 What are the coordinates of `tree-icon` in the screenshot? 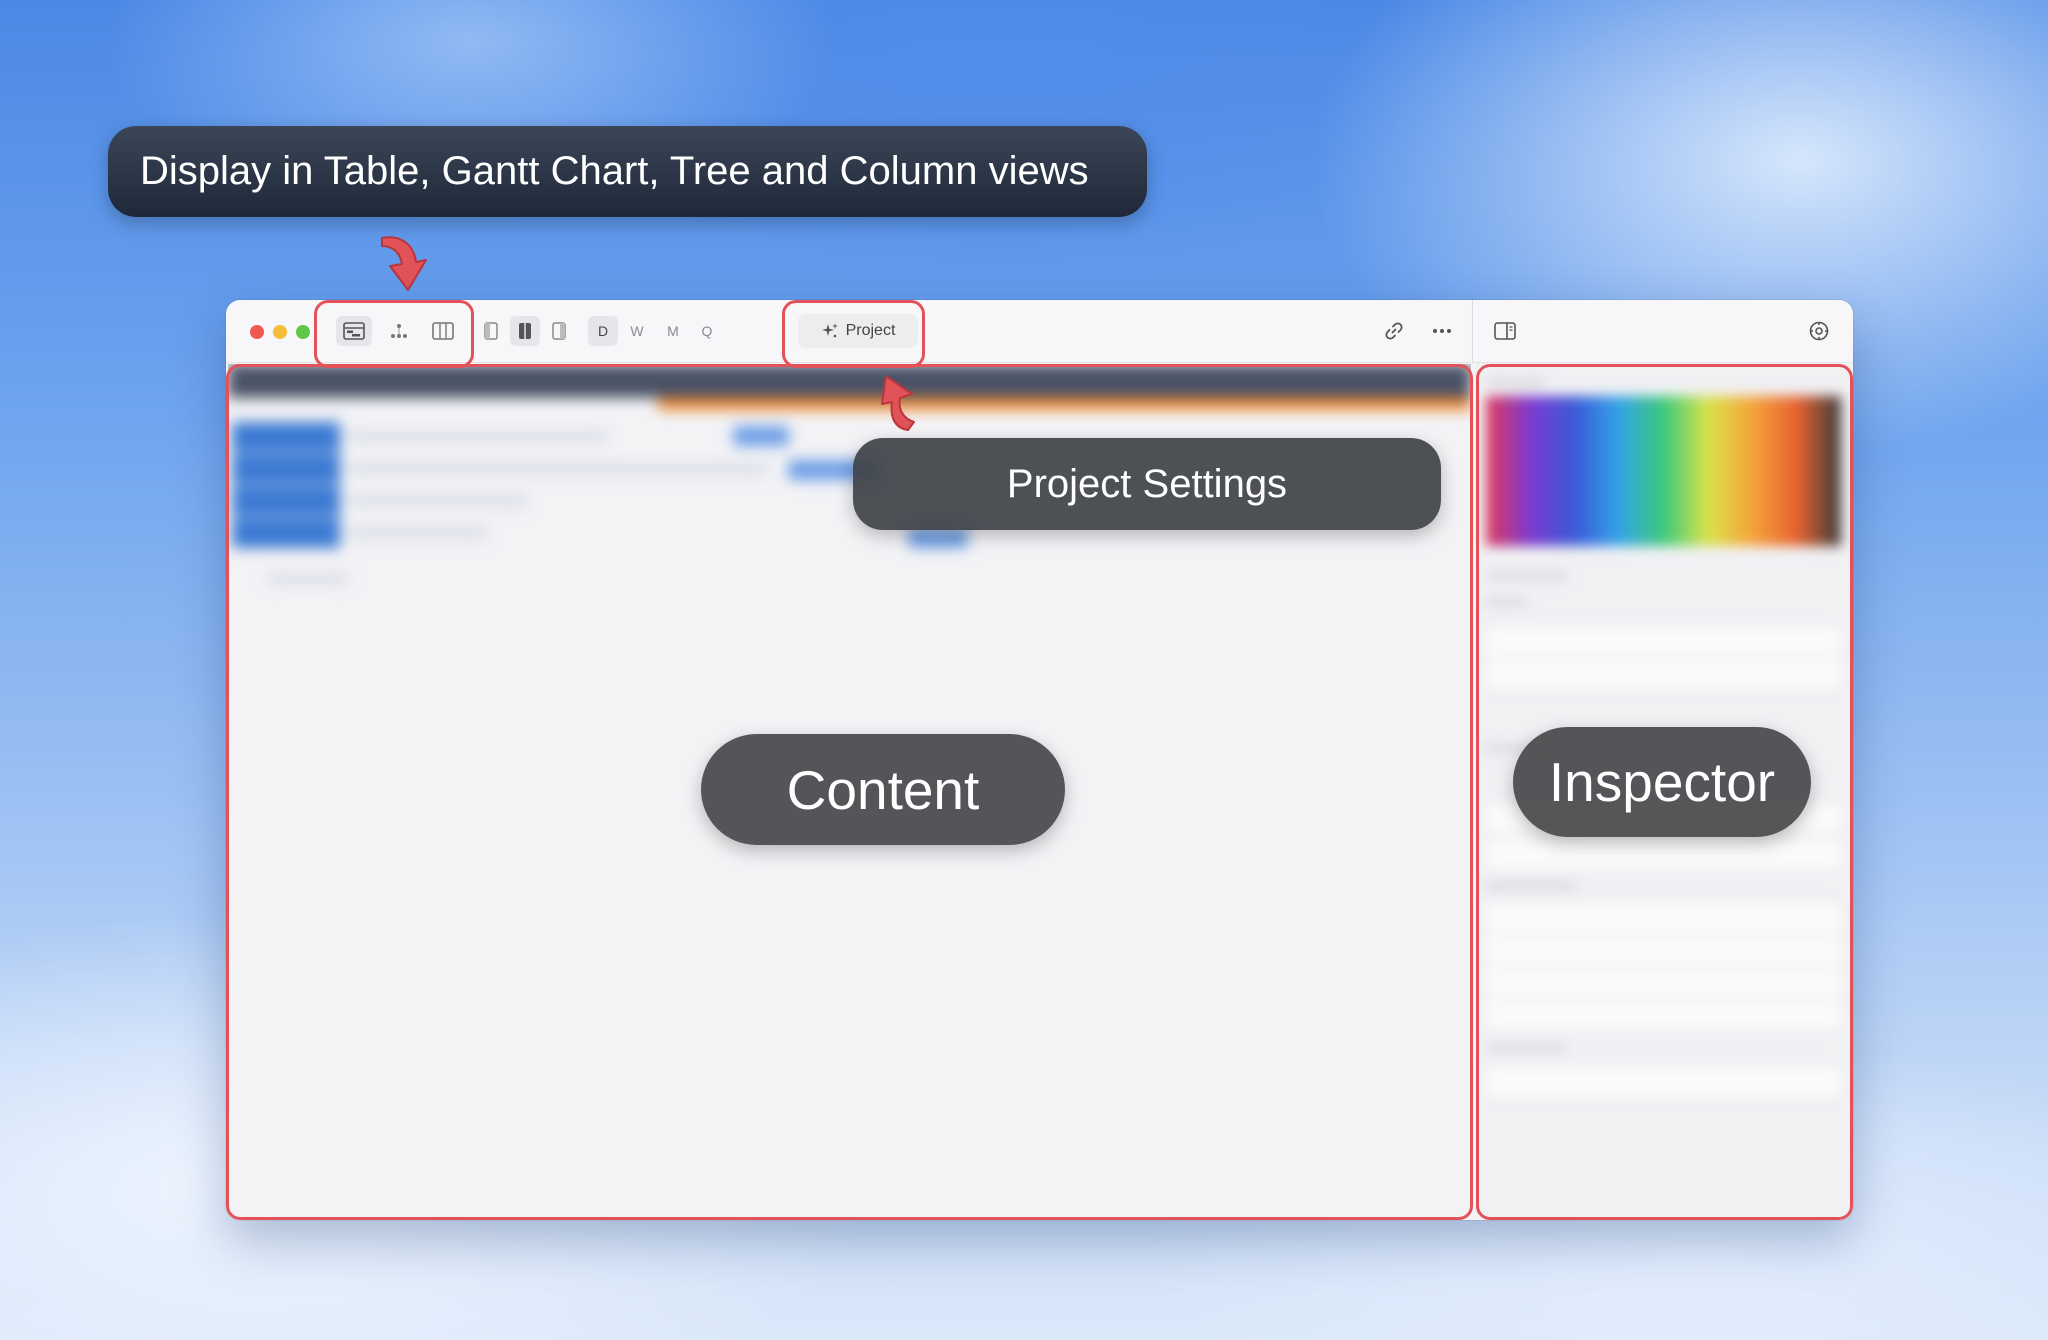 It's located at (399, 331).